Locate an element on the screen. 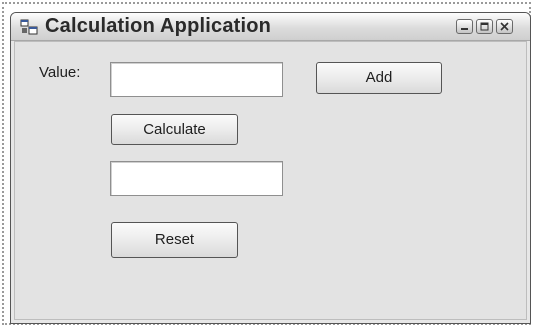 The image size is (533, 327). window-title: Calculation Application is located at coordinates (158, 26).